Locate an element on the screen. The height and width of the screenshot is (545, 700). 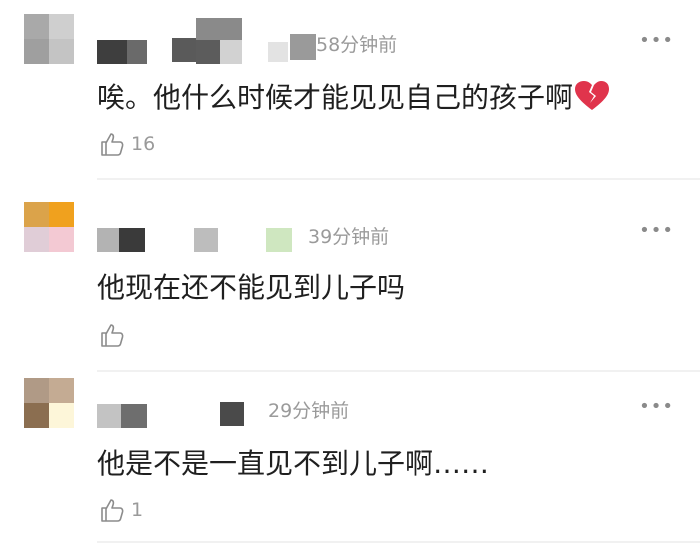
timestamp: 29分钟前 is located at coordinates (309, 411).